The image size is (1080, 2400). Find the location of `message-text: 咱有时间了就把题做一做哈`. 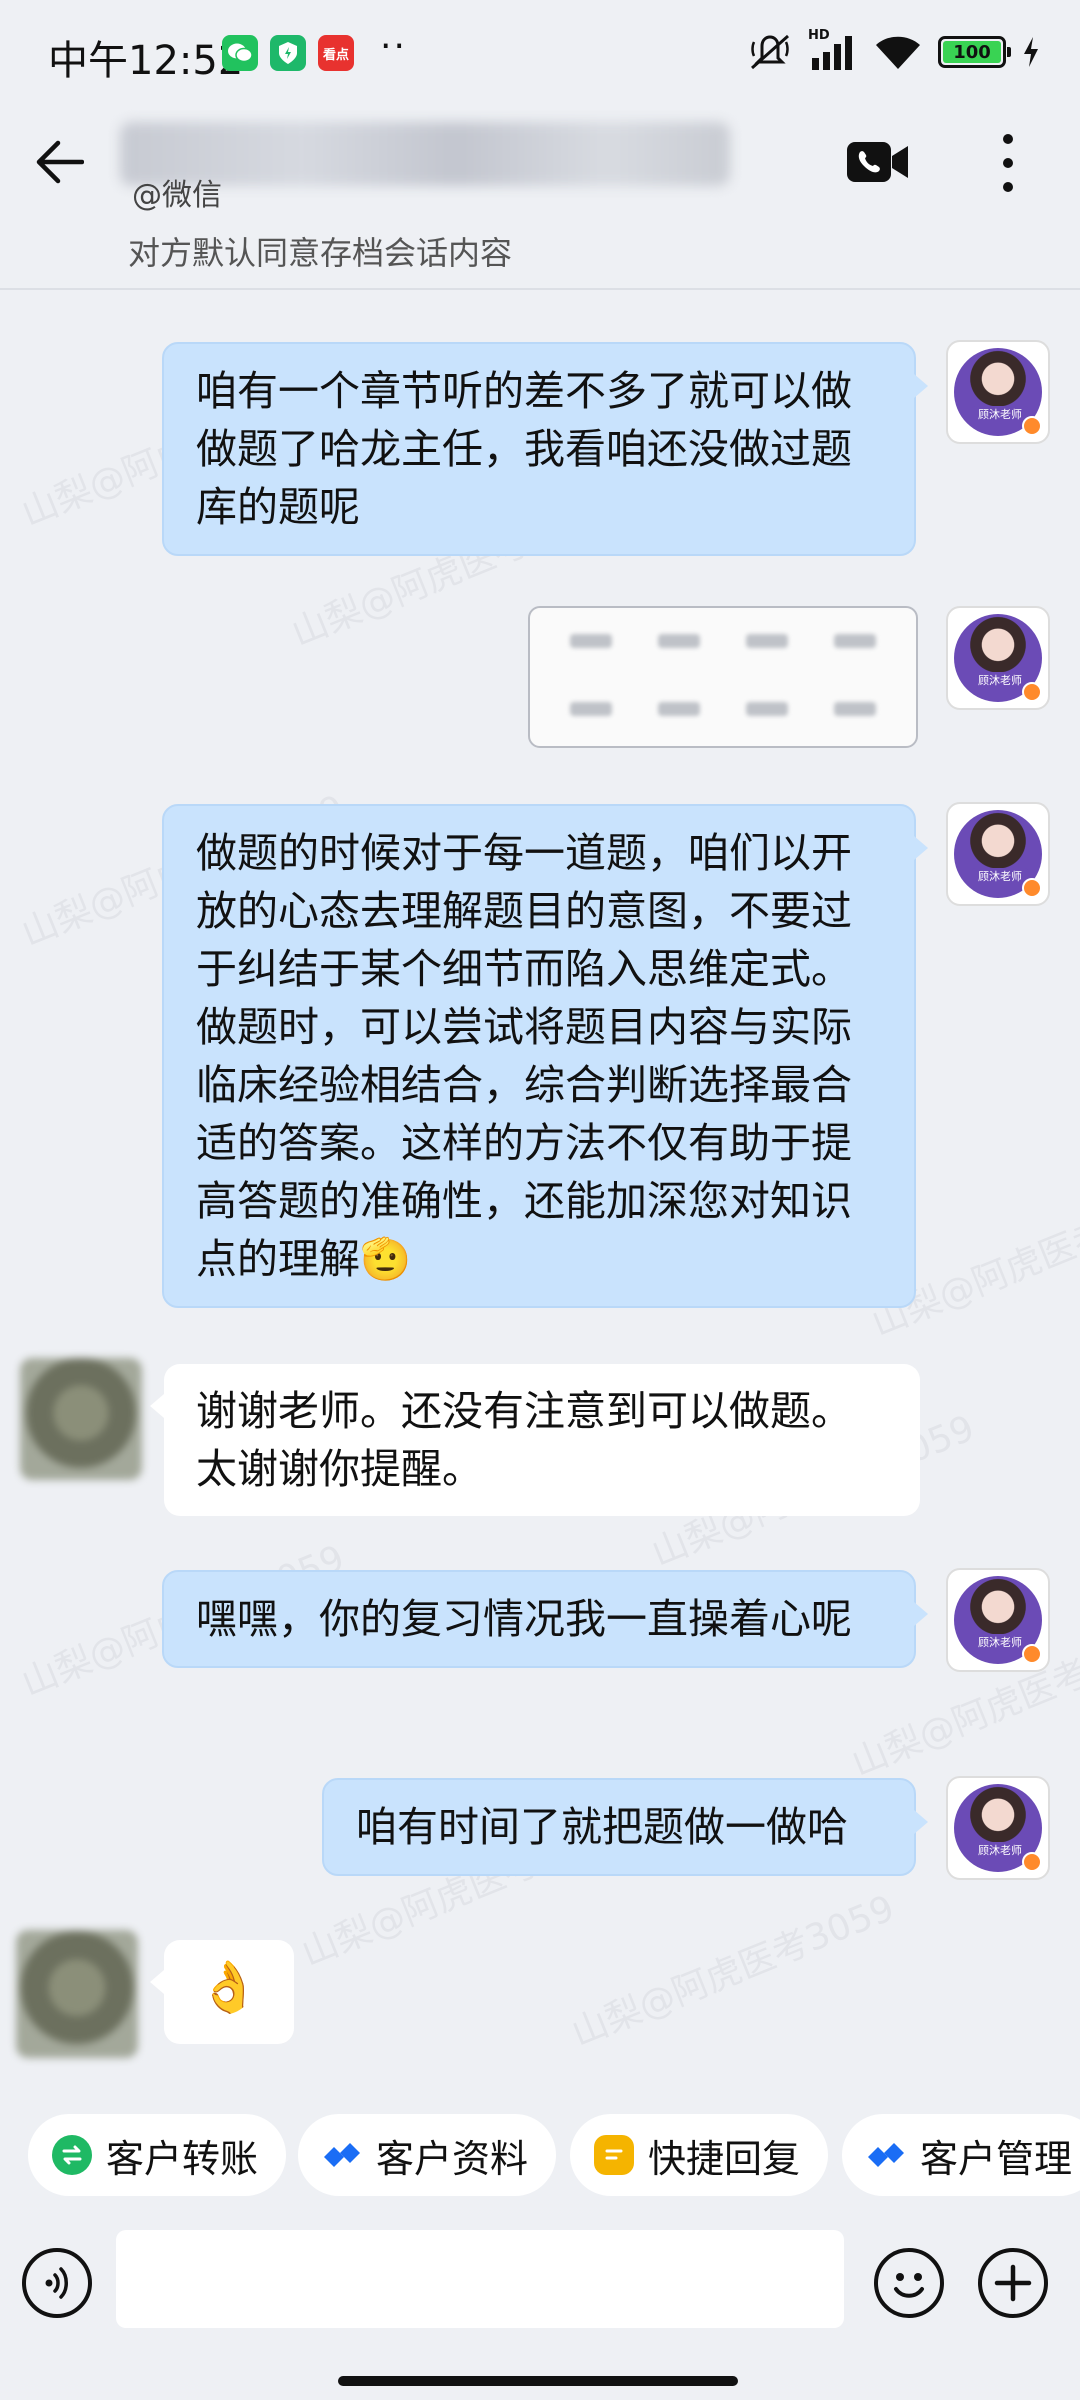

message-text: 咱有时间了就把题做一做哈 is located at coordinates (602, 1827).